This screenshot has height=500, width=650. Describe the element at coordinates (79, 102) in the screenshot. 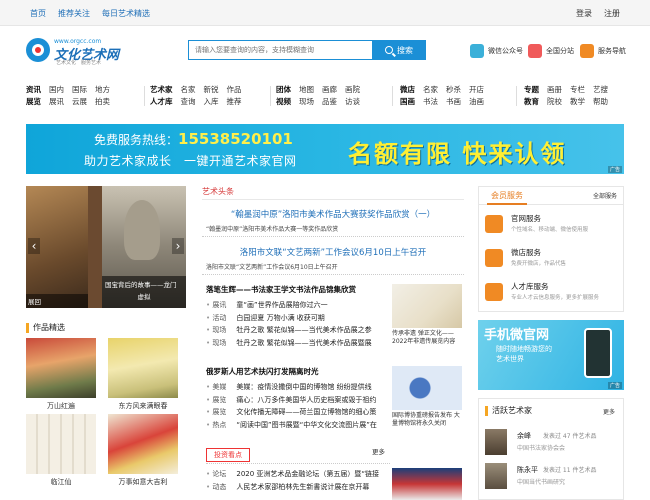

I see `nav-item: 云展` at that location.